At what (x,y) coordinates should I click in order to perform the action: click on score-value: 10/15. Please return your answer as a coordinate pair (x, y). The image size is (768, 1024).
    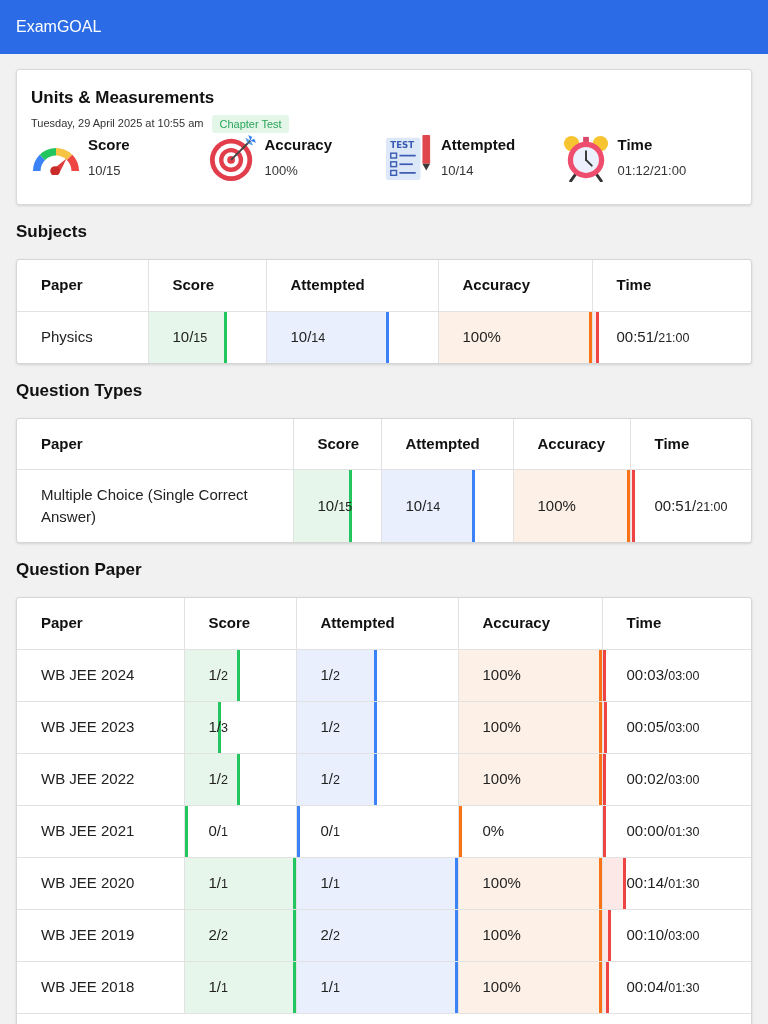
    Looking at the image, I should click on (190, 336).